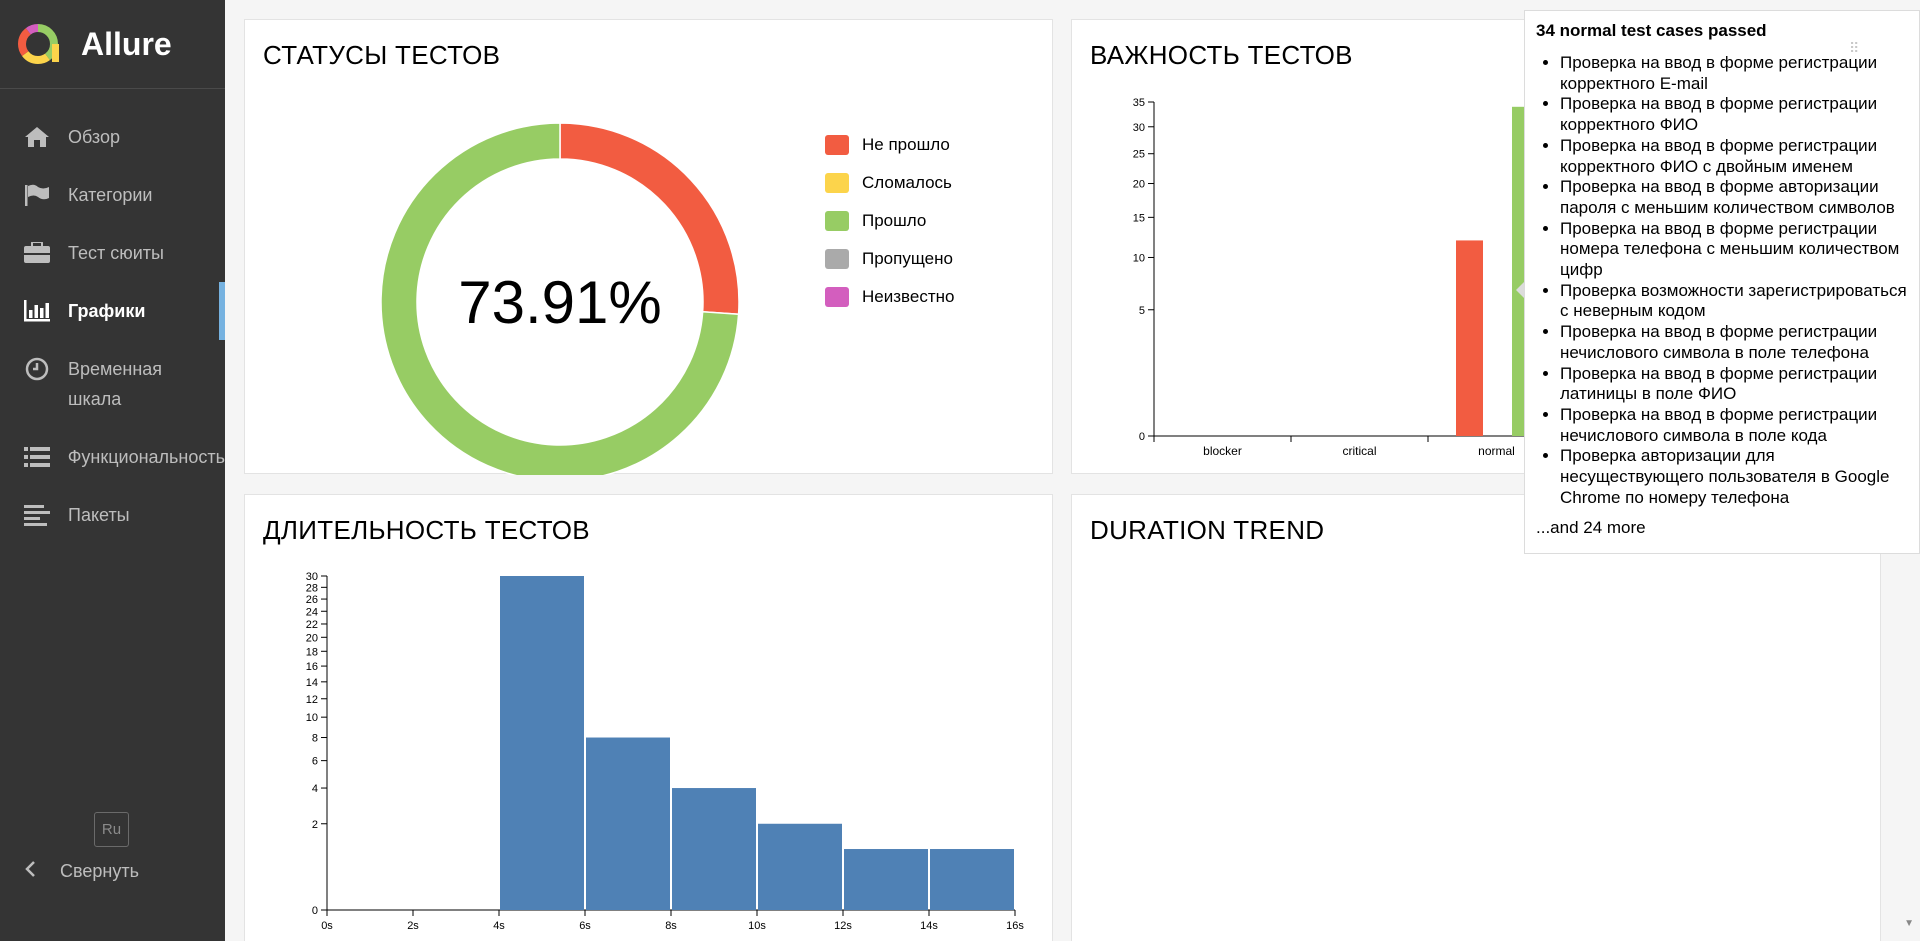  I want to click on sidebar-item-packages: Пакеты, so click(112, 515).